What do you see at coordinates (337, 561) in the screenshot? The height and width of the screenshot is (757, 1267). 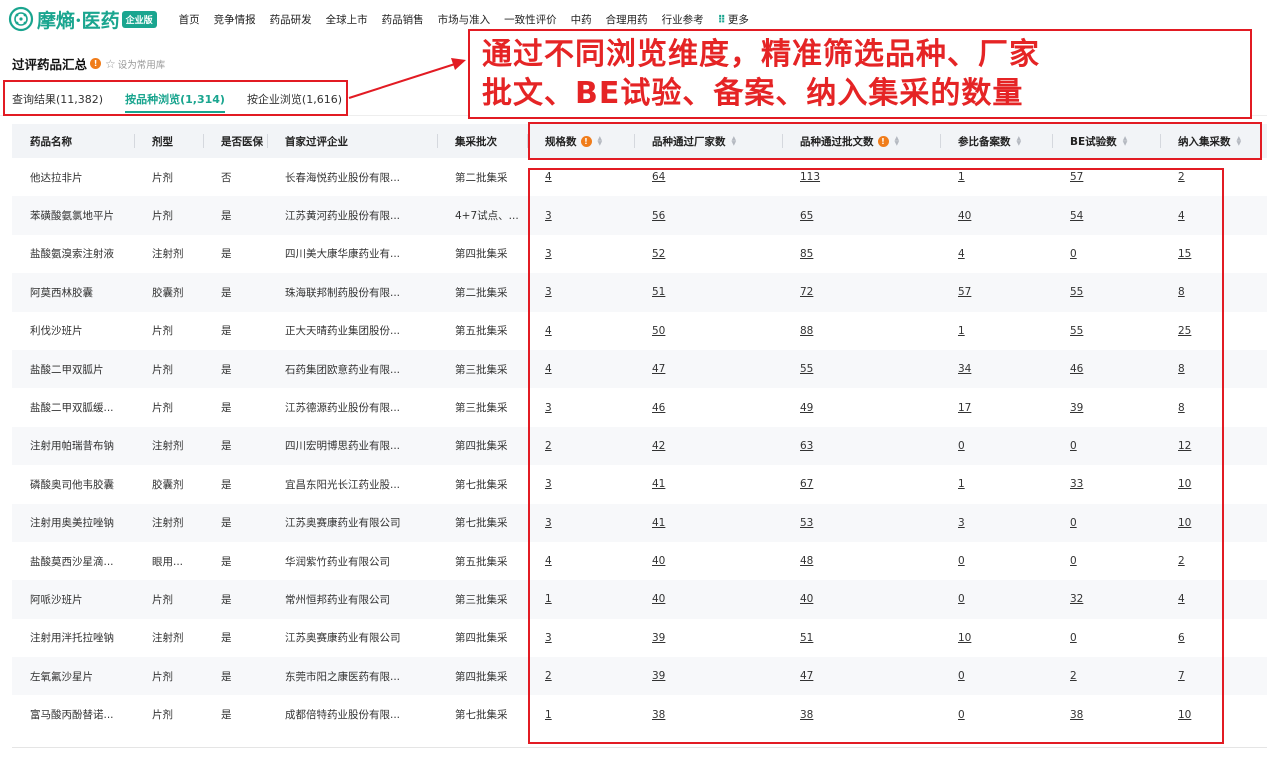 I see `cell-first-company: 华润紫竹药业有限公司` at bounding box center [337, 561].